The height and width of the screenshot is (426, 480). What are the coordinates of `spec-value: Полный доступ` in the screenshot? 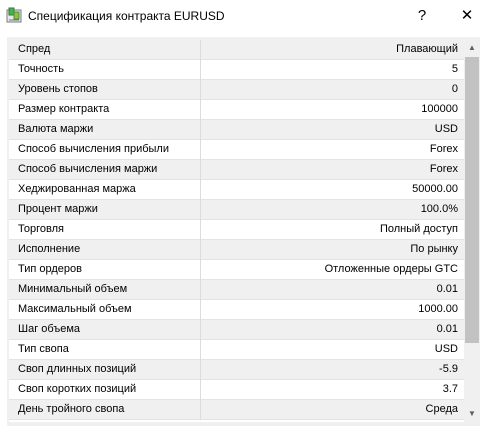 It's located at (418, 229).